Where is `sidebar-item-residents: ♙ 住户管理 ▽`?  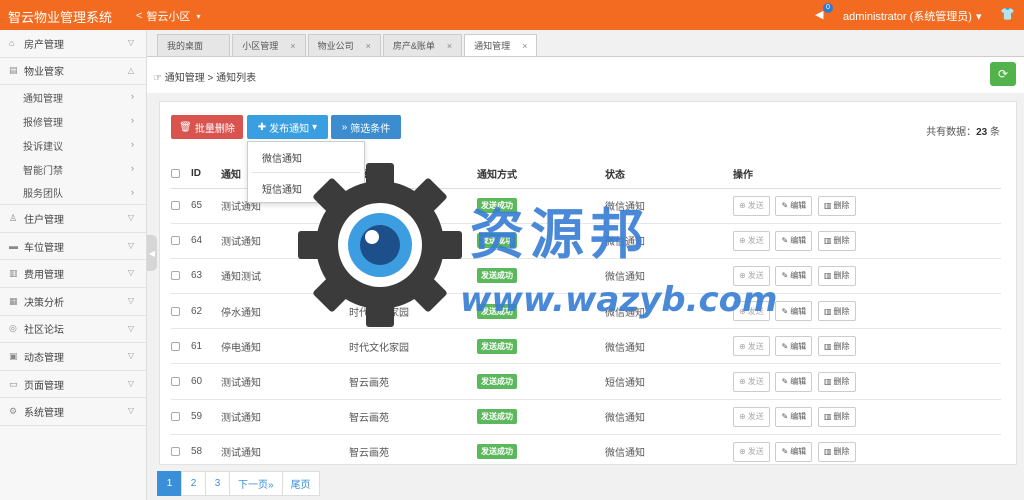 sidebar-item-residents: ♙ 住户管理 ▽ is located at coordinates (73, 219).